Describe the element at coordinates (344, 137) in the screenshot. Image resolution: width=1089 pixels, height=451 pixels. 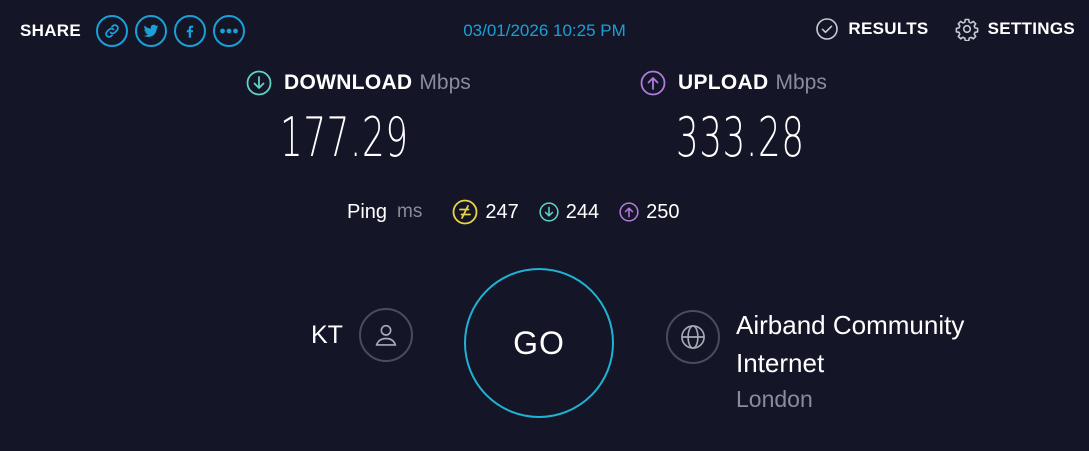
I see `download-value: 177.29` at that location.